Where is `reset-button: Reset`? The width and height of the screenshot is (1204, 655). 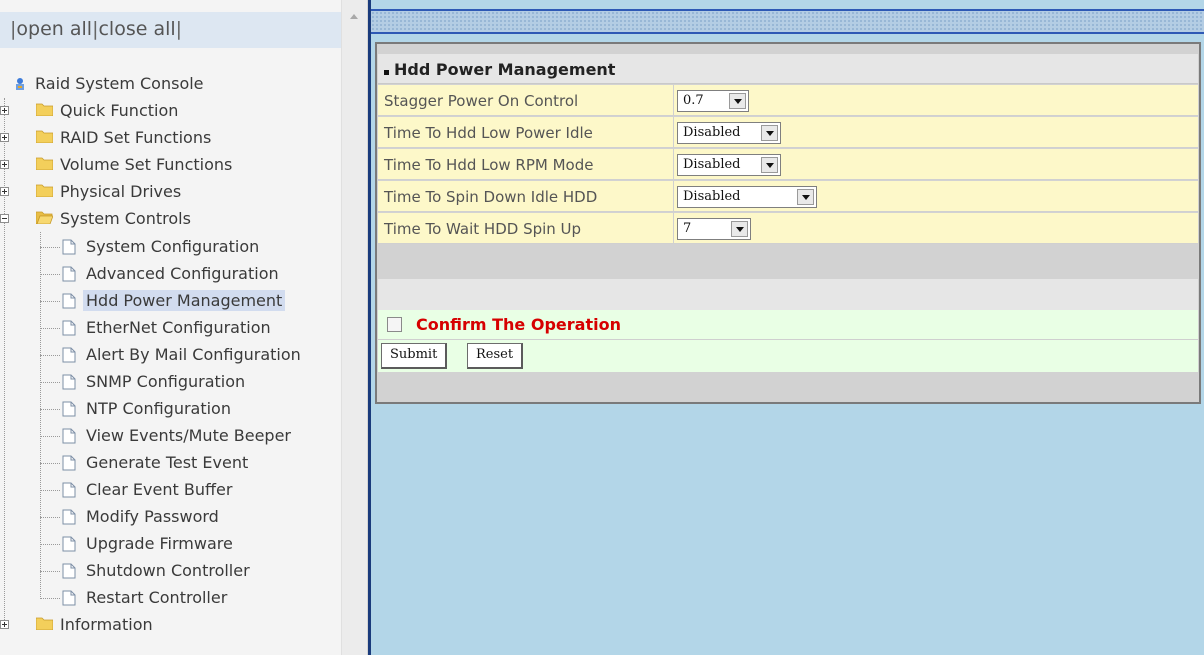
reset-button: Reset is located at coordinates (495, 356).